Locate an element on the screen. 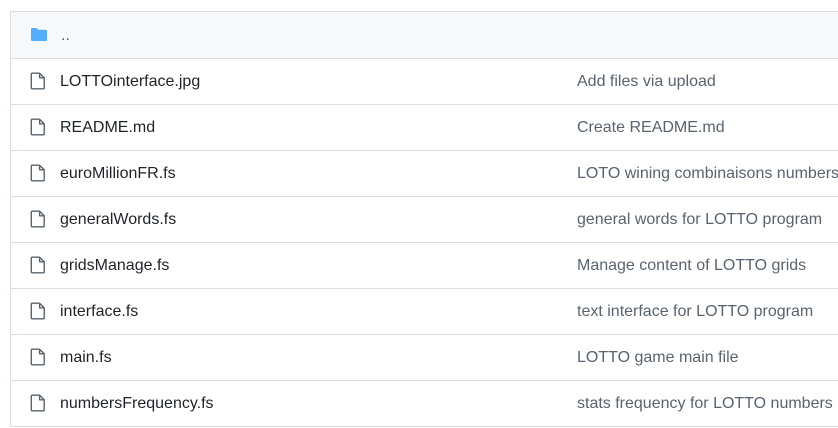 The width and height of the screenshot is (838, 428). folder-icon is located at coordinates (39, 34).